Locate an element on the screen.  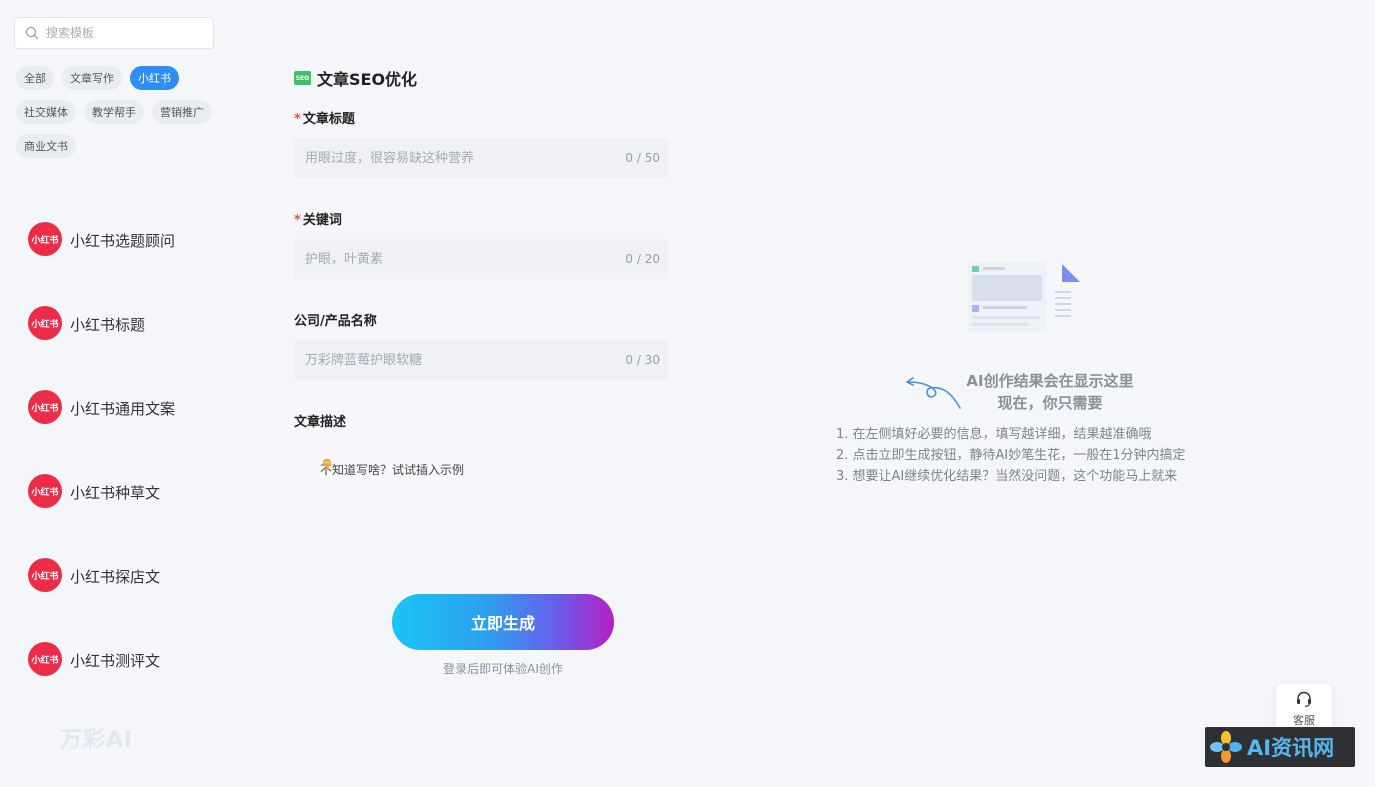
watermark-logo: AI资讯网 is located at coordinates (1280, 747).